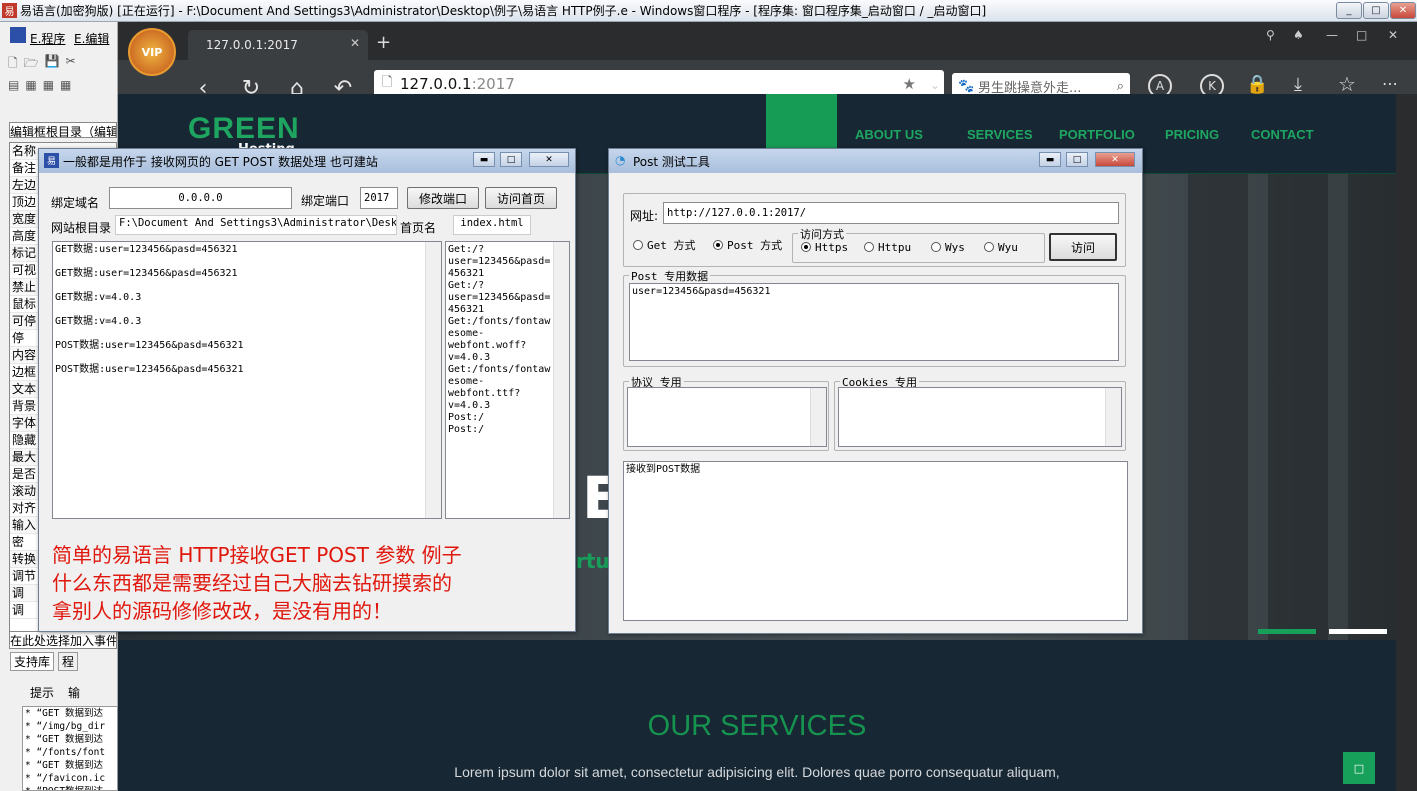  What do you see at coordinates (32, 661) in the screenshot?
I see `tab-support-lib: 支持库` at bounding box center [32, 661].